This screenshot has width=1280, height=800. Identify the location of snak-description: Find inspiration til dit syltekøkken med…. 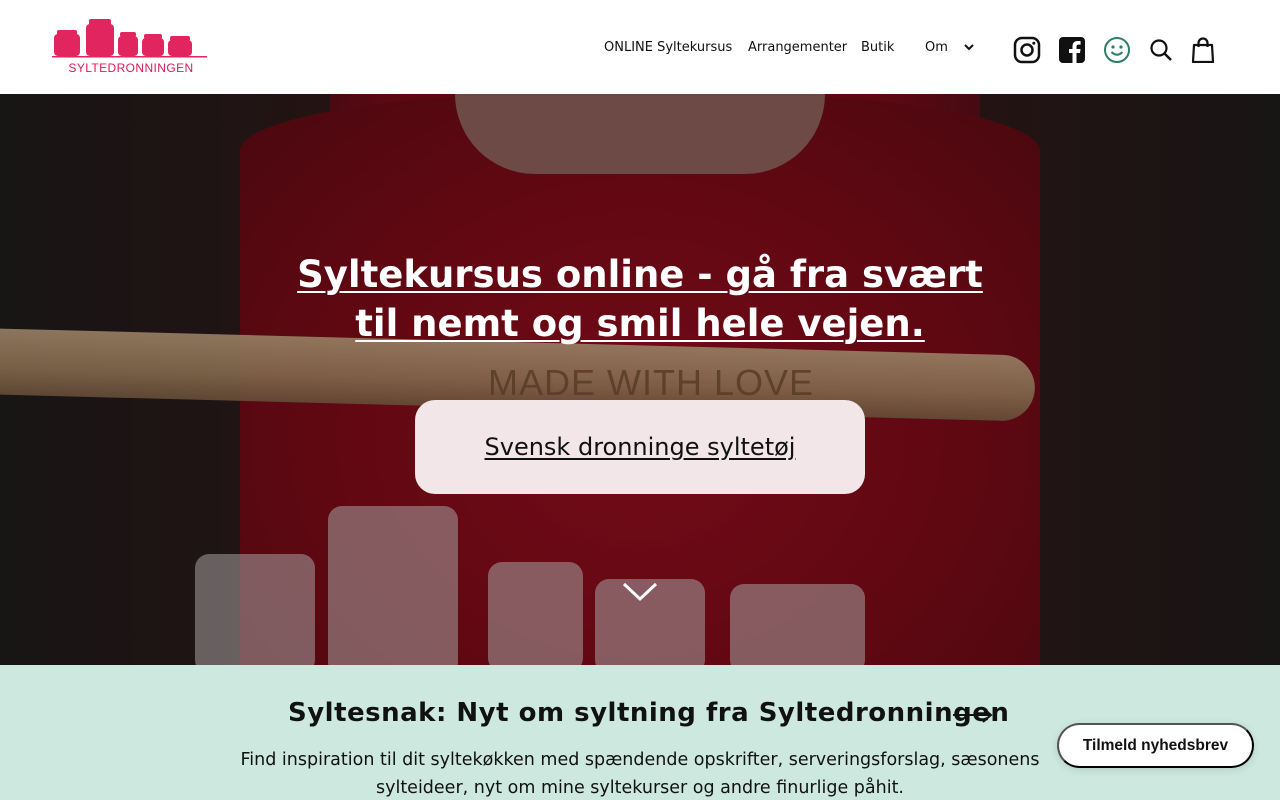
(640, 774).